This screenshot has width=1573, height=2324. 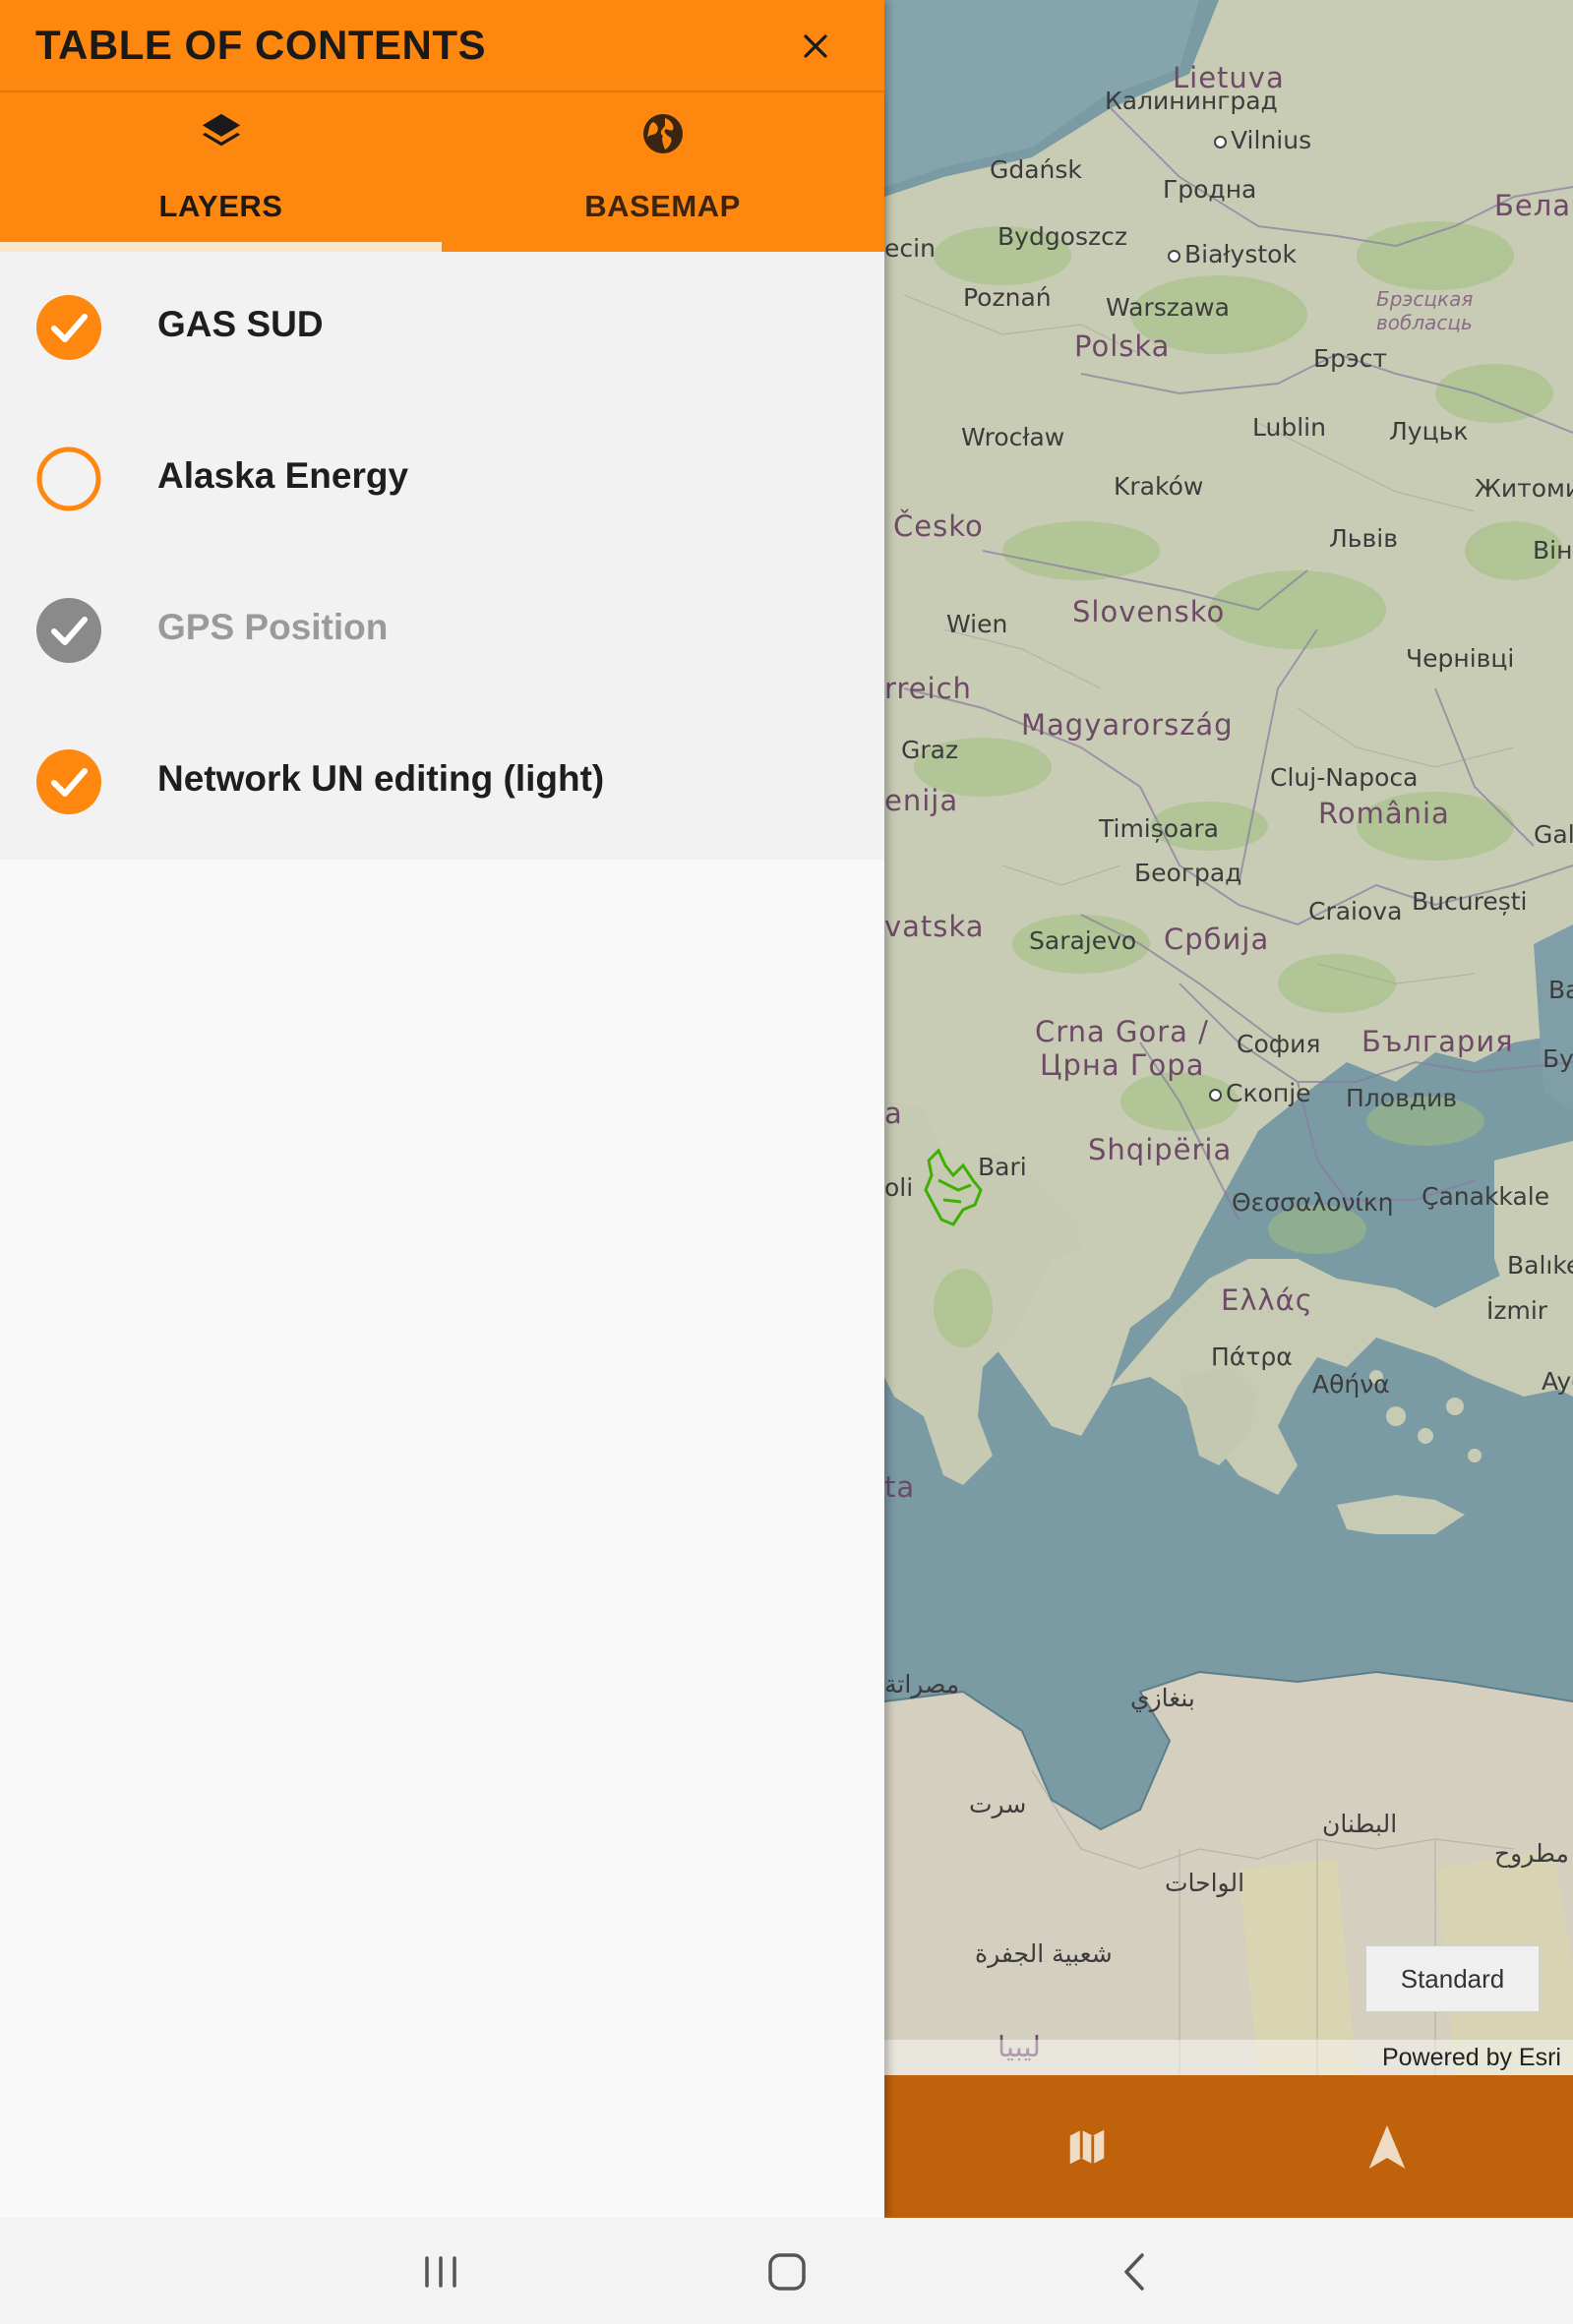 I want to click on map-label: سرت, so click(x=998, y=1804).